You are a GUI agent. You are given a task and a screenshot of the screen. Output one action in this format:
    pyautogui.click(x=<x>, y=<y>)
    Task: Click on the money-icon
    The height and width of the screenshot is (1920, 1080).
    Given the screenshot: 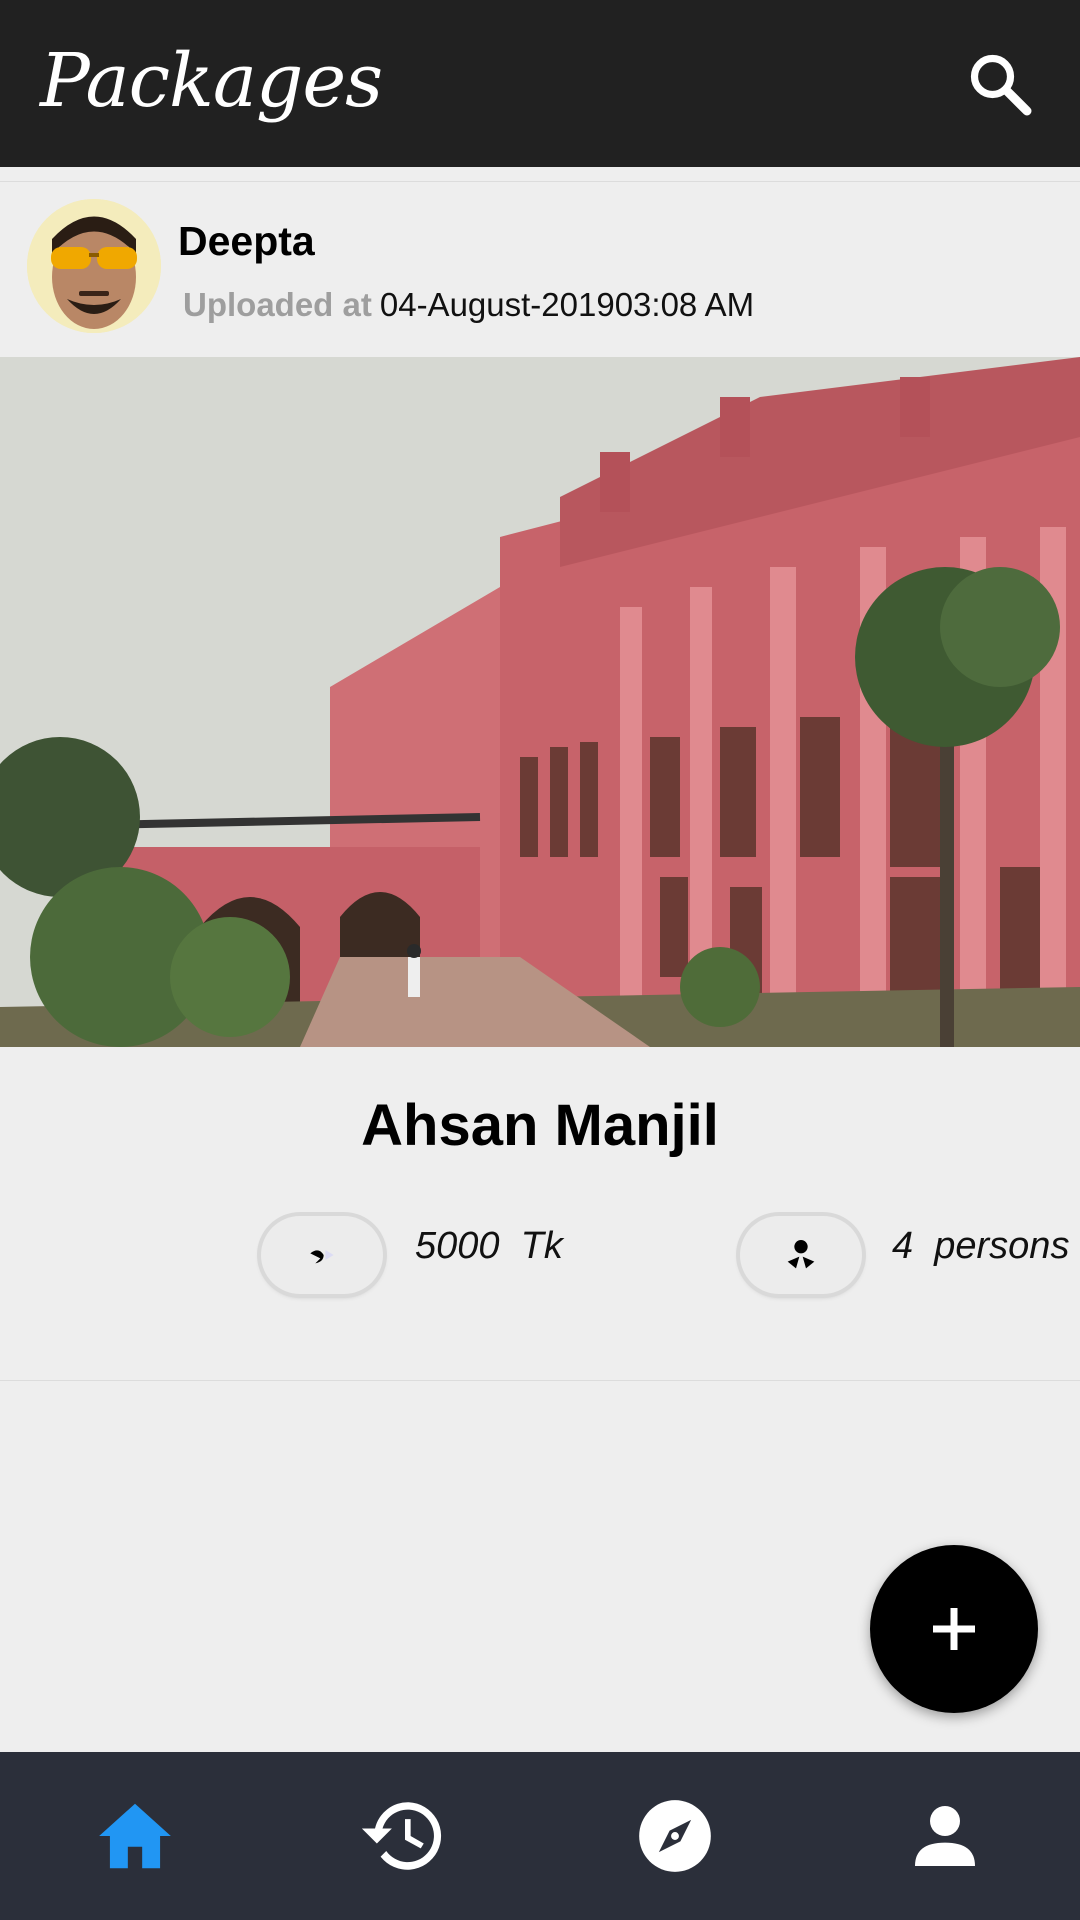 What is the action you would take?
    pyautogui.click(x=322, y=1257)
    